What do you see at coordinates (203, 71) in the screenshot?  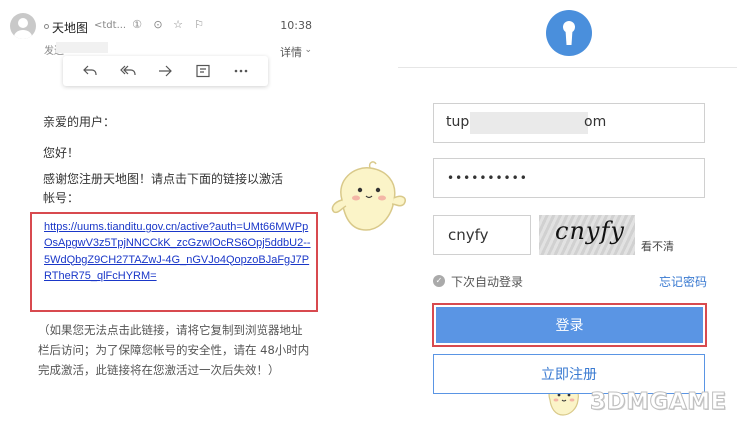 I see `note-icon` at bounding box center [203, 71].